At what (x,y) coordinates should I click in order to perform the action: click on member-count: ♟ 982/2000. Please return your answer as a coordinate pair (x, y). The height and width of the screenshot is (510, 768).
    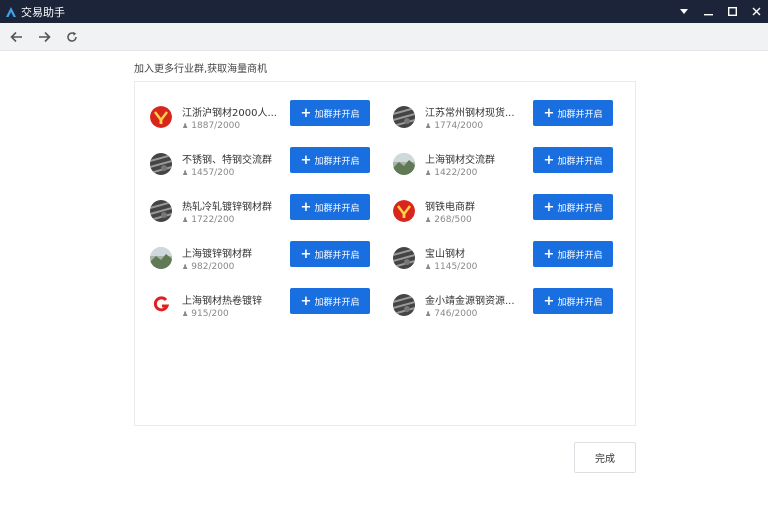
    Looking at the image, I should click on (208, 267).